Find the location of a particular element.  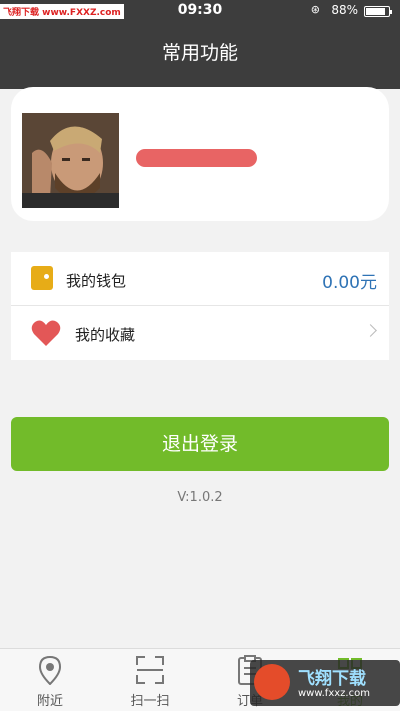

battery-percent: 88% is located at coordinates (344, 10).